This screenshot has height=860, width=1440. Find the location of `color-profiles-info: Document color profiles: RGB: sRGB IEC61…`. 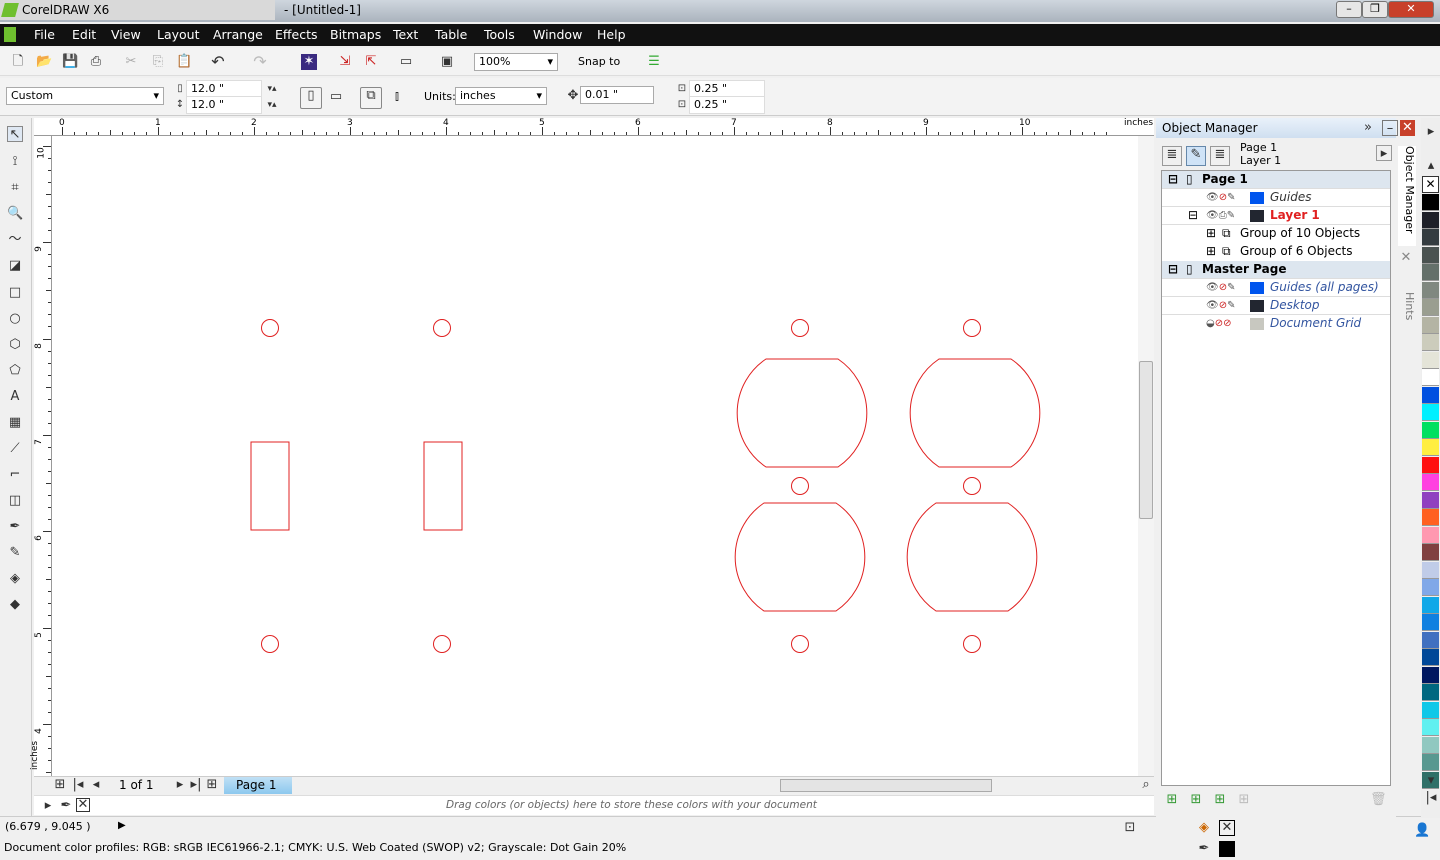

color-profiles-info: Document color profiles: RGB: sRGB IEC61… is located at coordinates (315, 847).